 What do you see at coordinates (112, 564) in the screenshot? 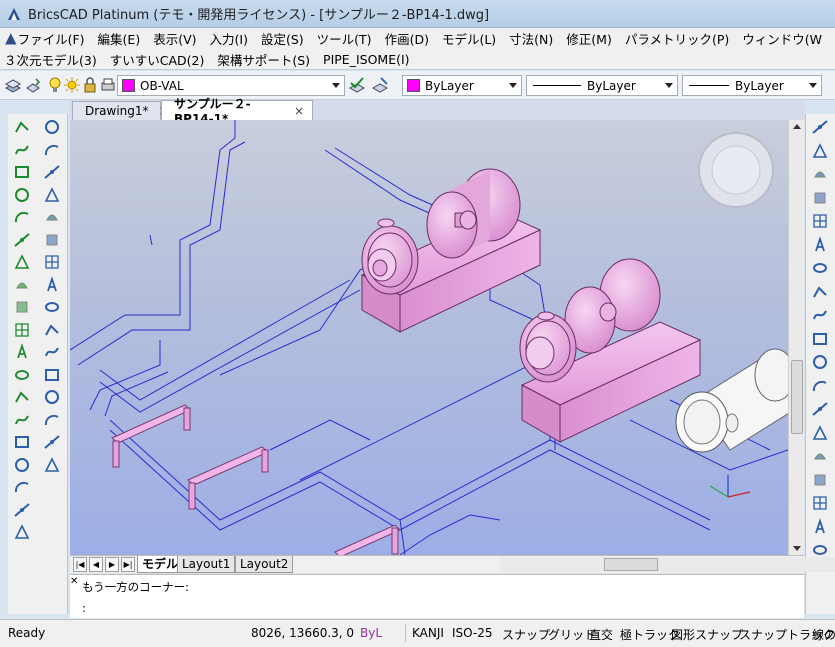
I see `next-layout-icon: ▶` at bounding box center [112, 564].